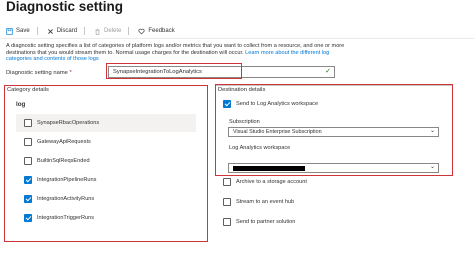 The image size is (474, 256). What do you see at coordinates (237, 31) in the screenshot?
I see `command-bar: Save Discard Delete Feedback` at bounding box center [237, 31].